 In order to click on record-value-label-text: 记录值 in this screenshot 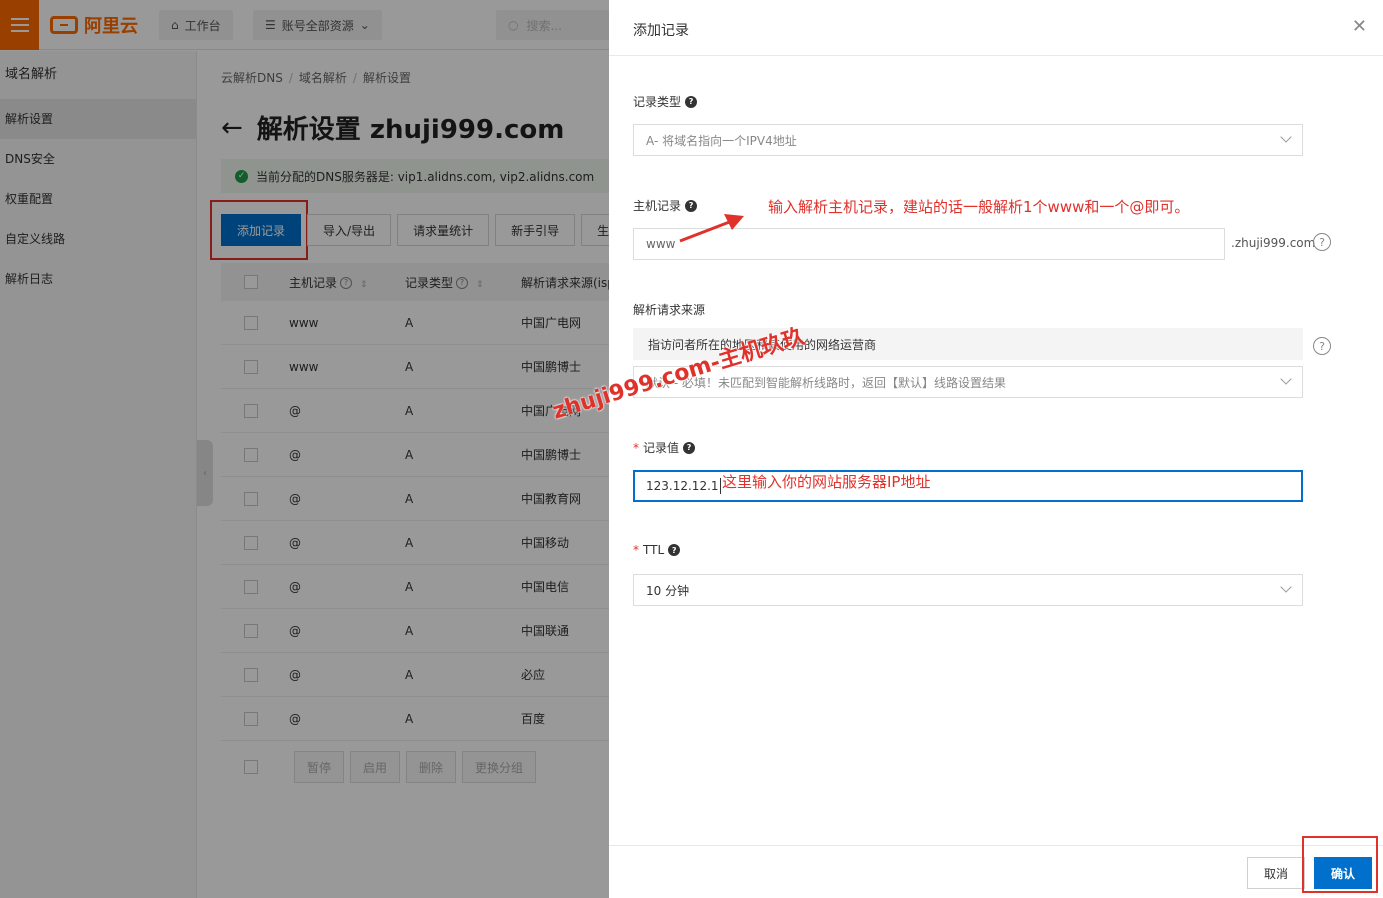, I will do `click(661, 448)`.